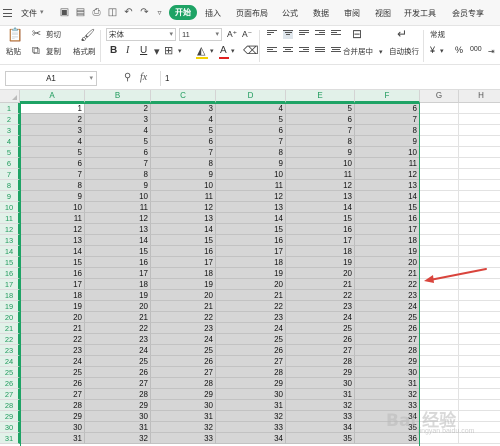 The width and height of the screenshot is (500, 446). Describe the element at coordinates (183, 427) in the screenshot. I see `cell-c30: 32` at that location.